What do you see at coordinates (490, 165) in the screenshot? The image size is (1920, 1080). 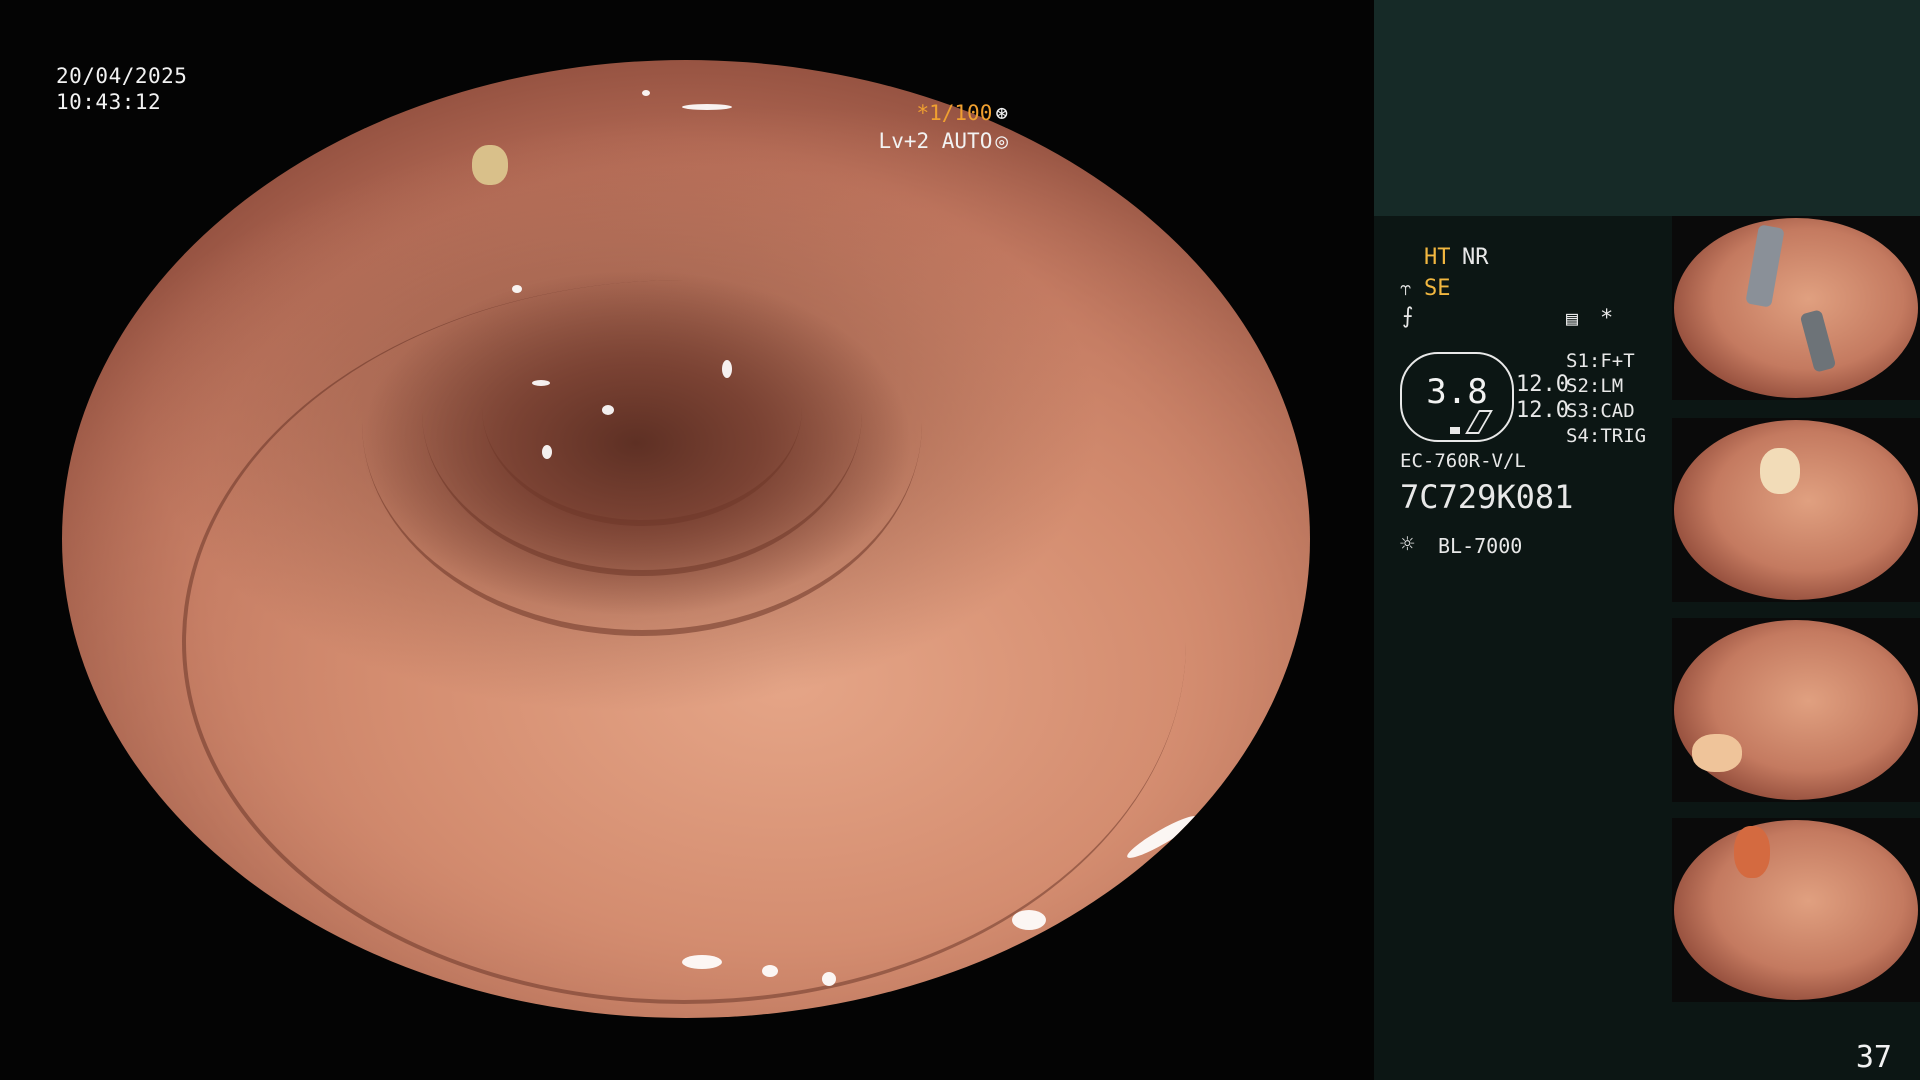 I see `debris` at bounding box center [490, 165].